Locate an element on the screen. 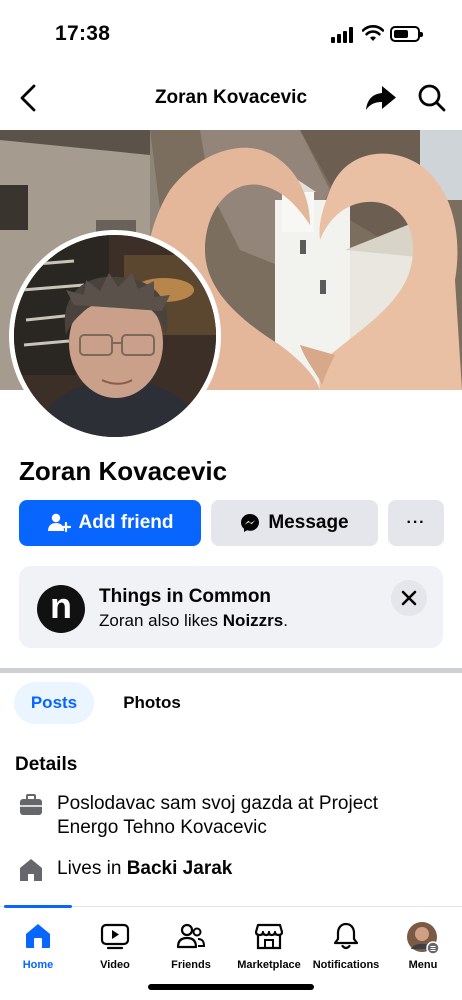 The image size is (462, 1000). nav-notifications-label: Notifications is located at coordinates (346, 965).